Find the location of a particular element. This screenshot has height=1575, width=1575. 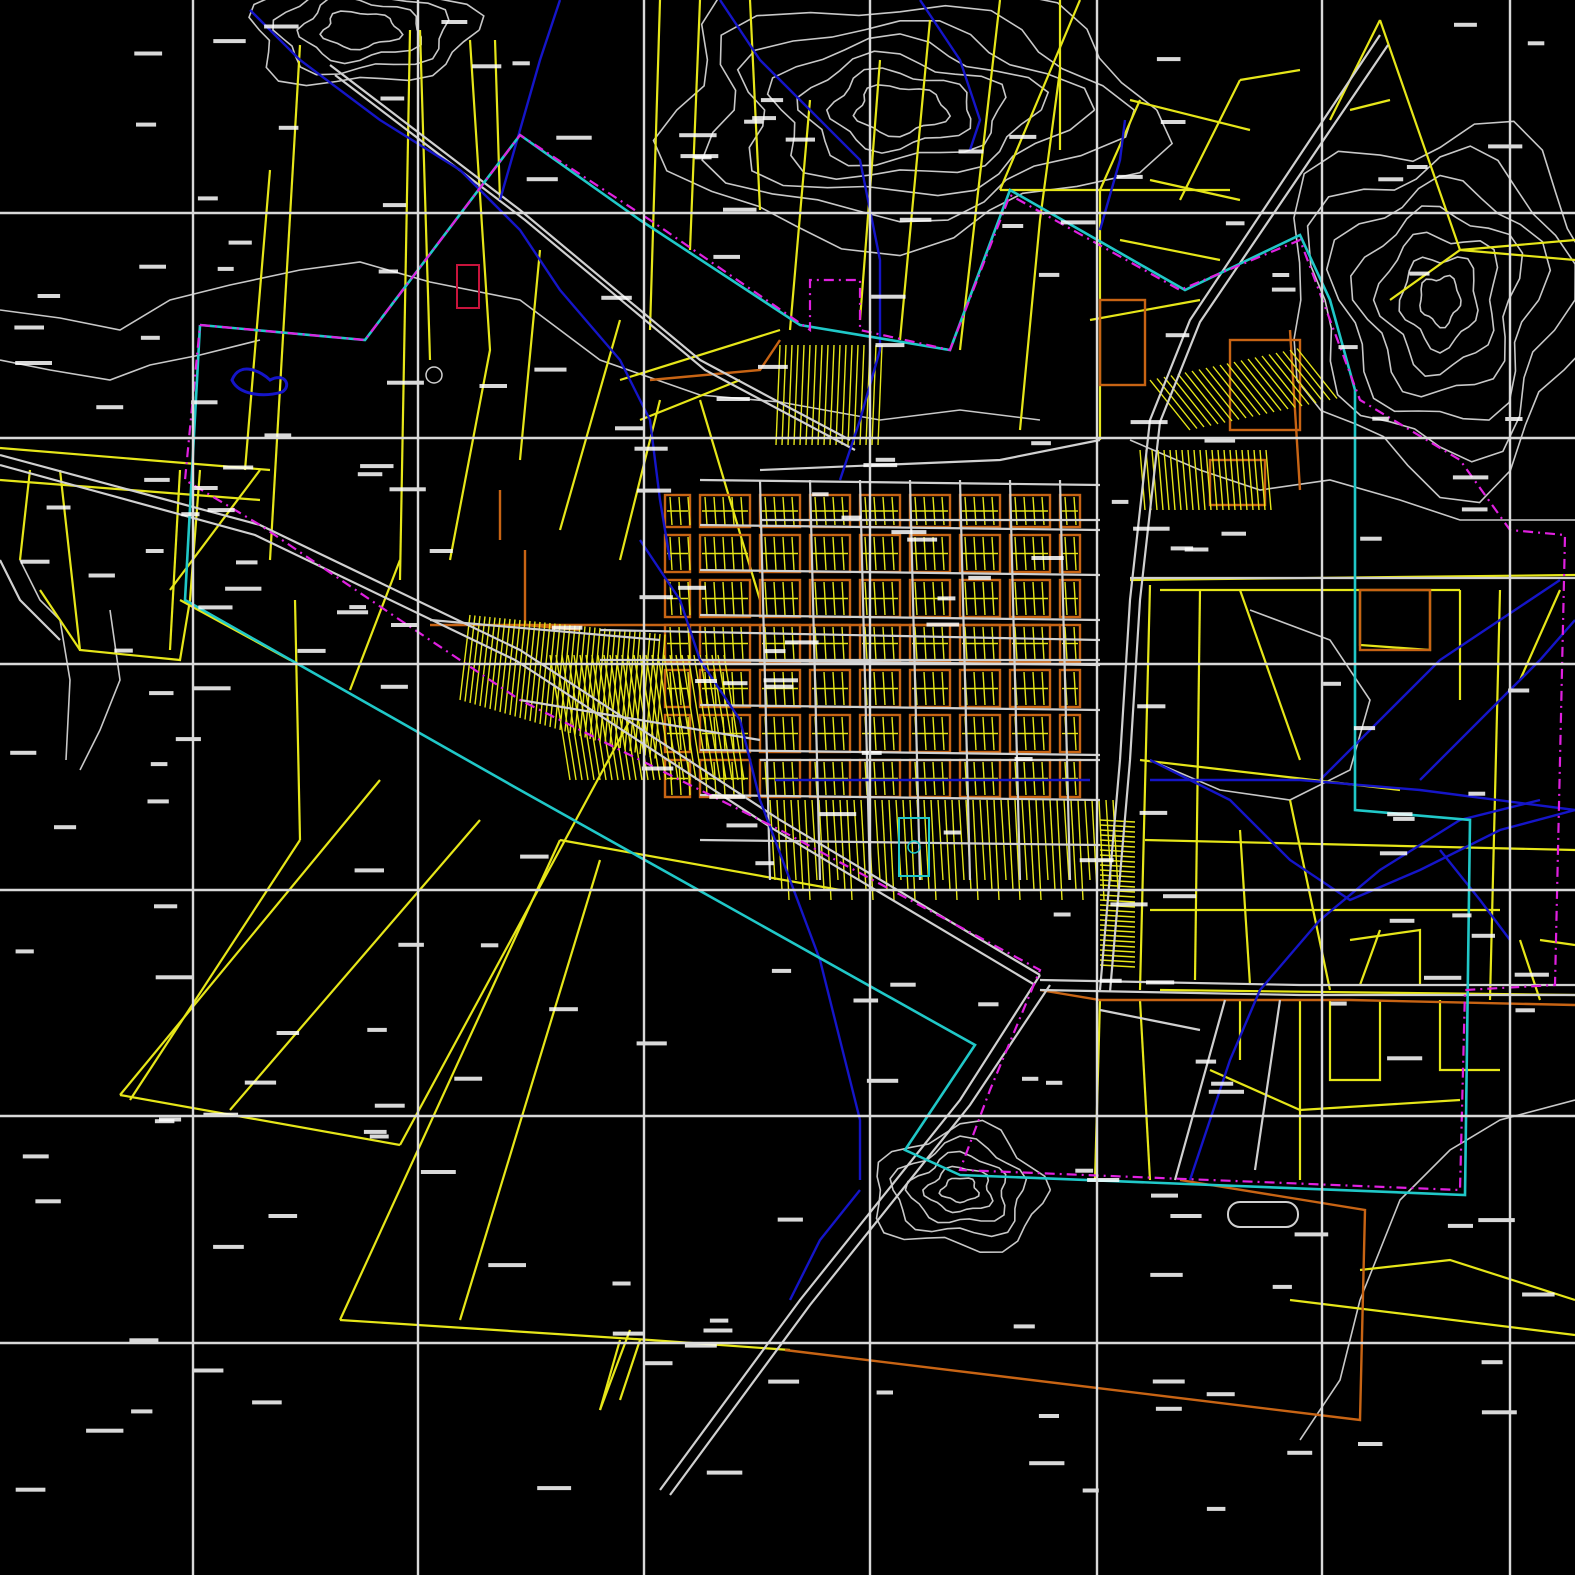

block-street is located at coordinates (552, 591).